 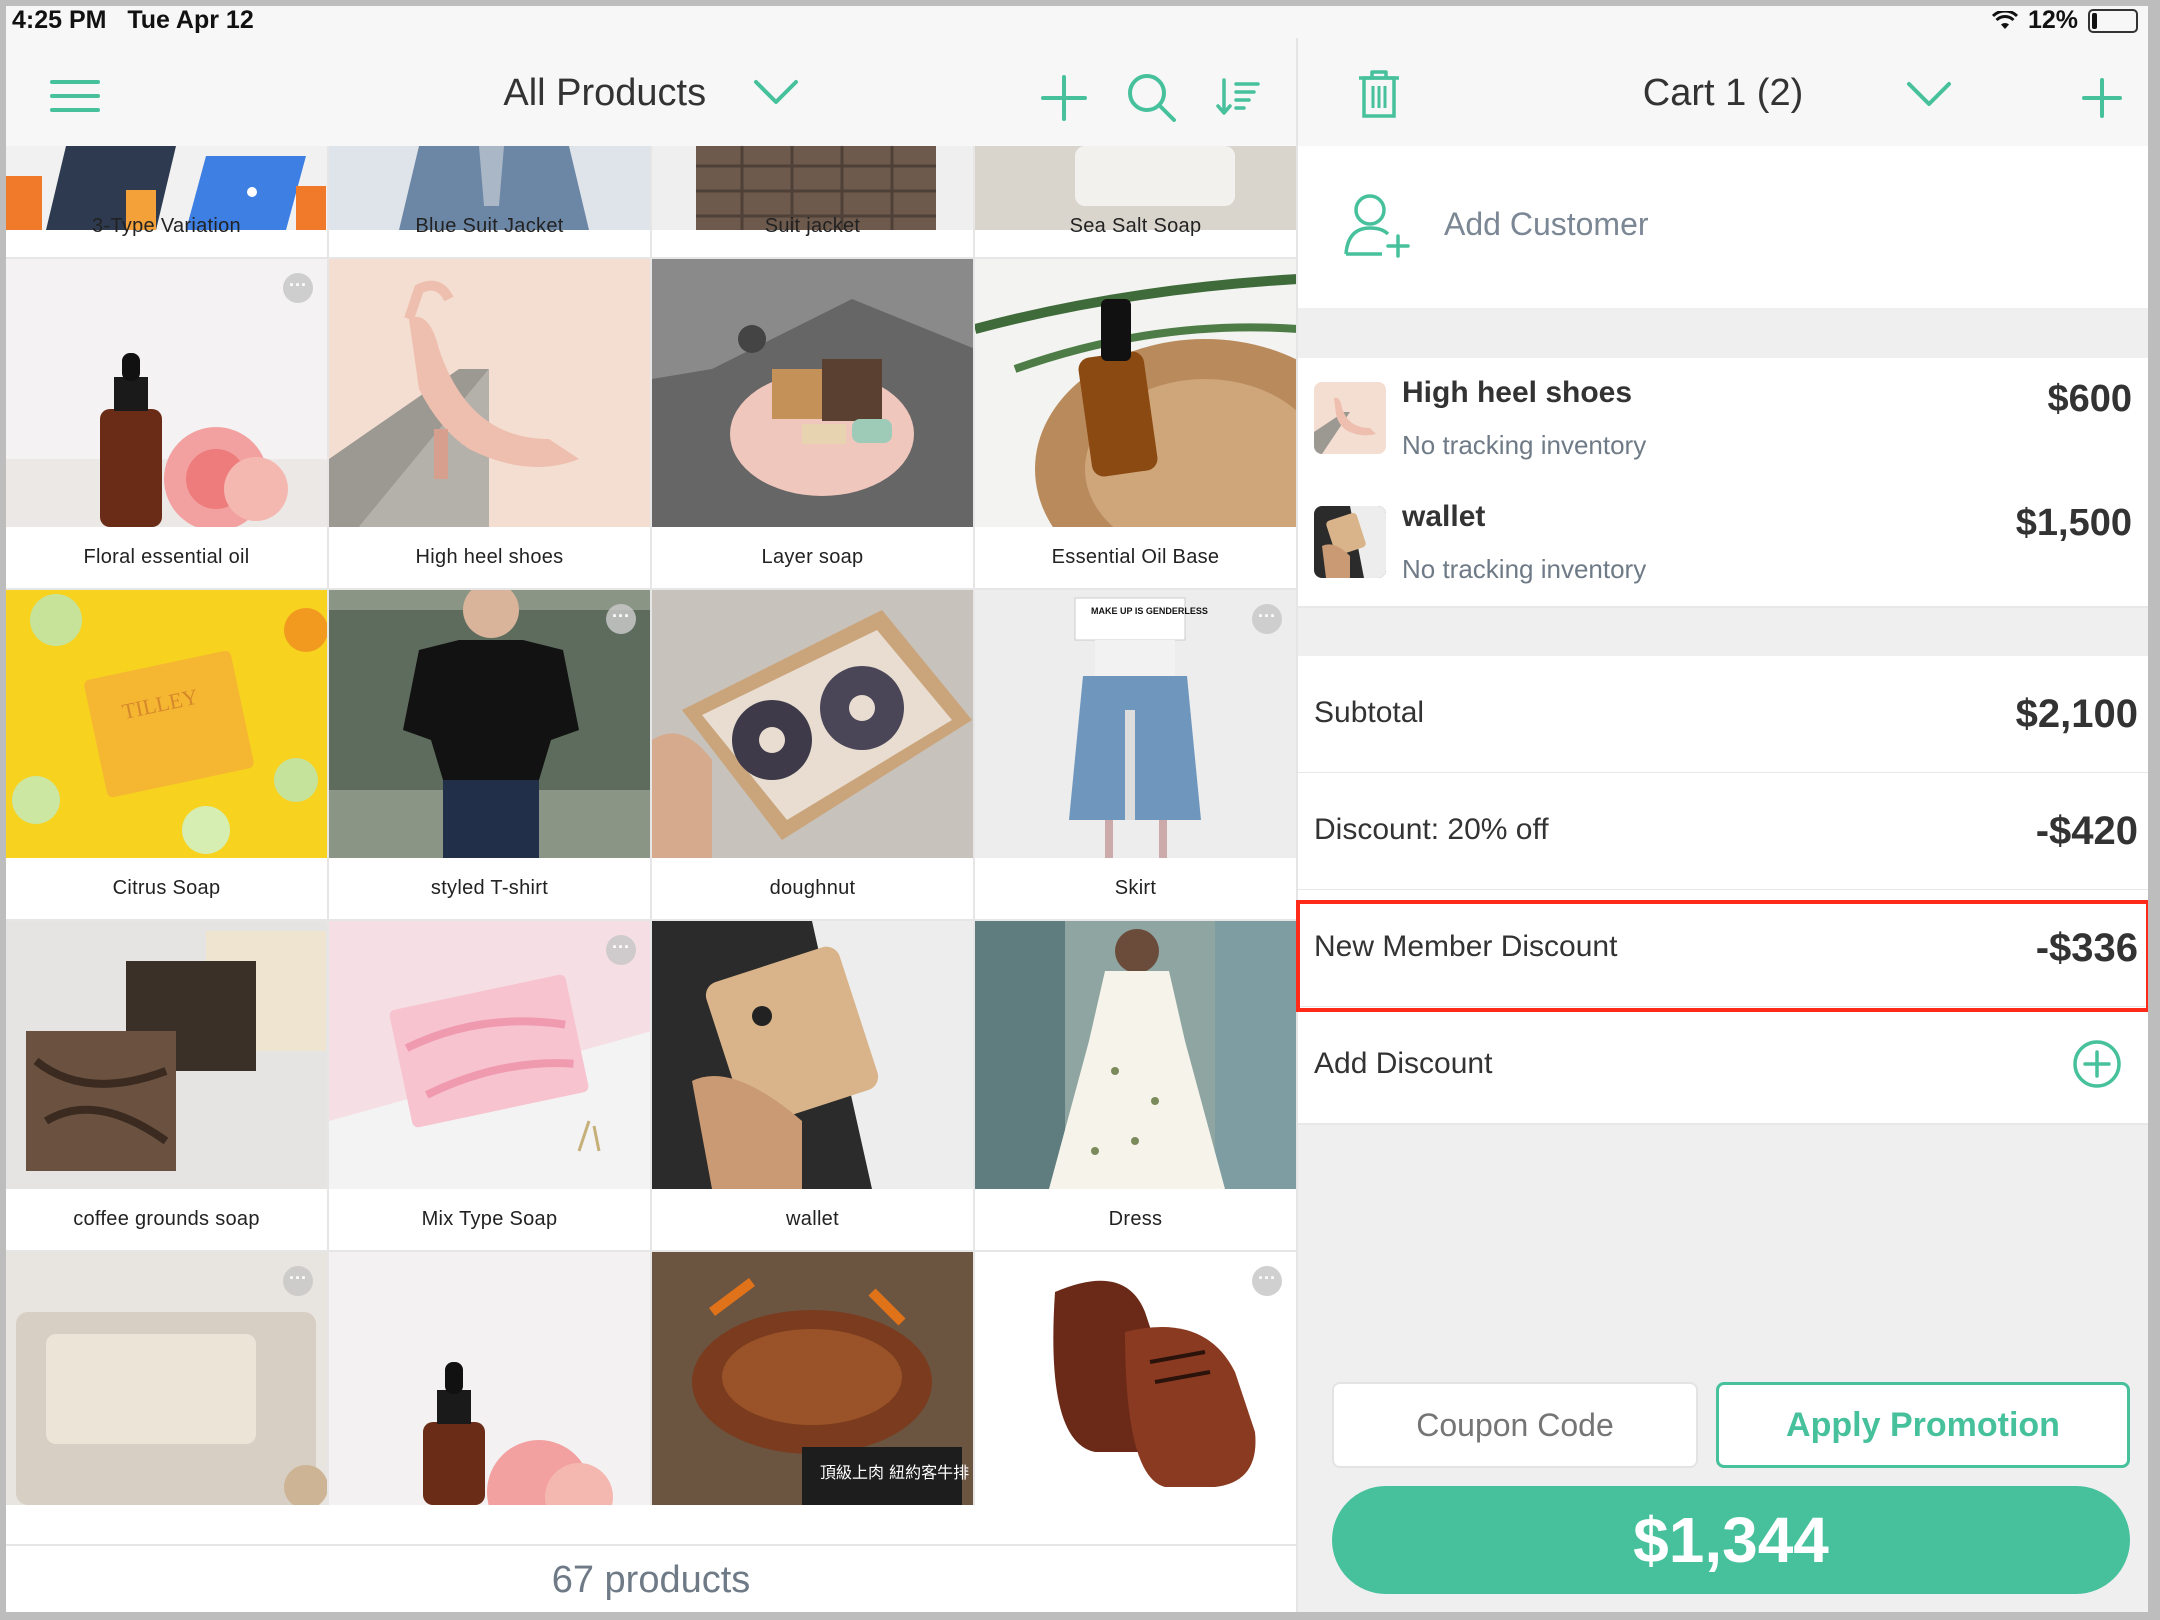 What do you see at coordinates (1723, 832) in the screenshot?
I see `discount-row: Discount: 20% off -$420` at bounding box center [1723, 832].